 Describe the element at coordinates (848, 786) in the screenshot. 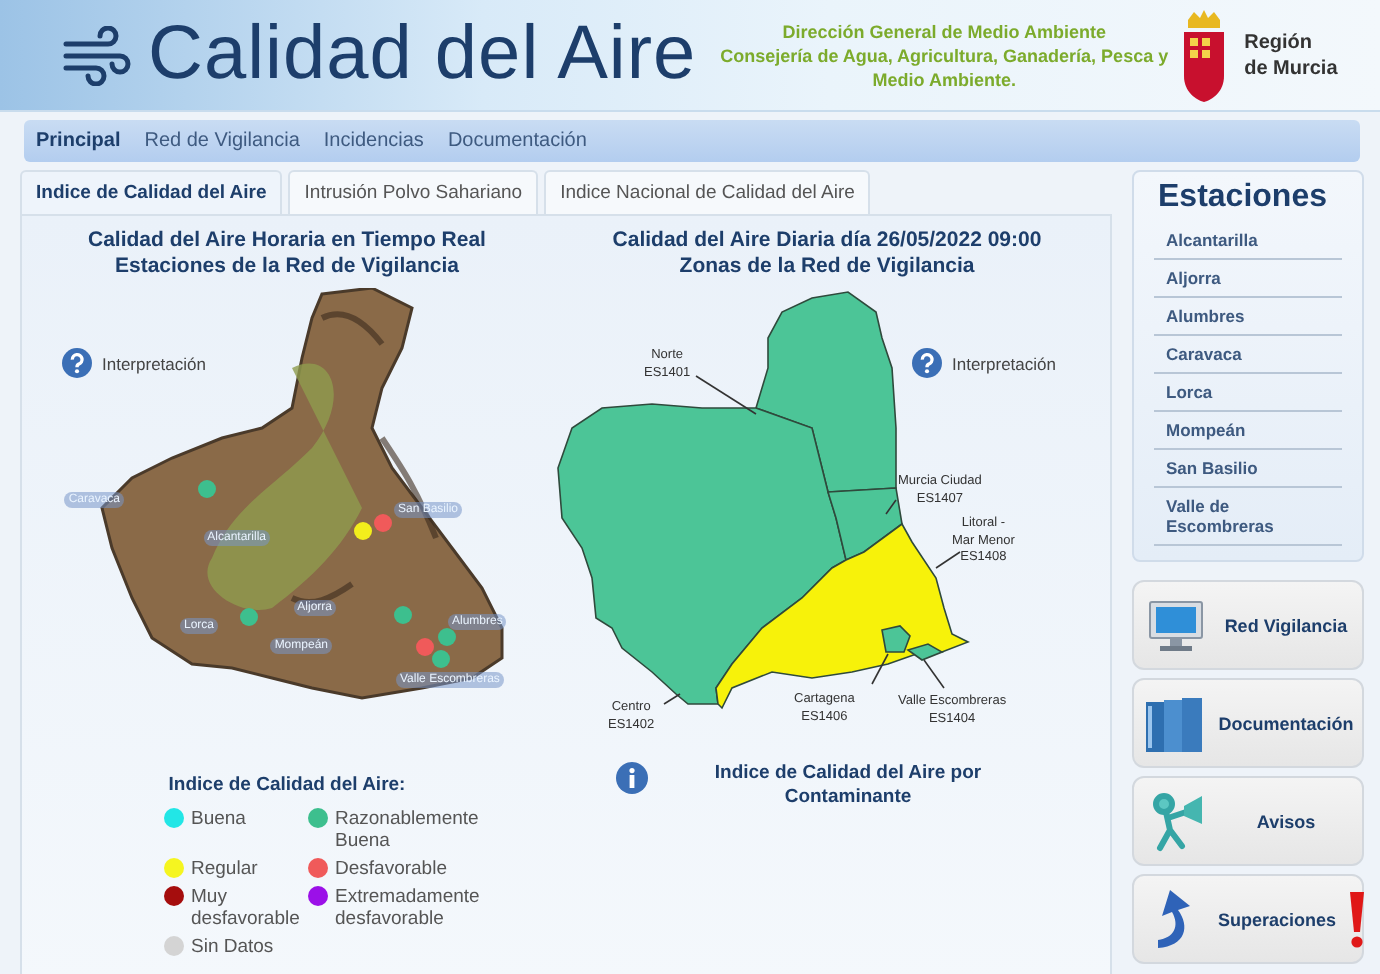

I see `pollutant-index-link: Indice de Calidad del Aire por Contaminante` at that location.